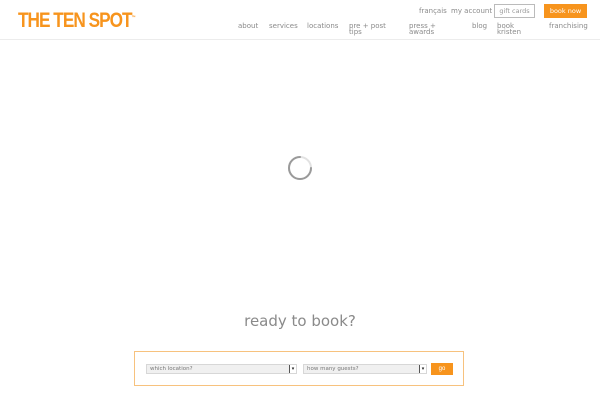 This screenshot has height=400, width=600. I want to click on language-link: français, so click(433, 11).